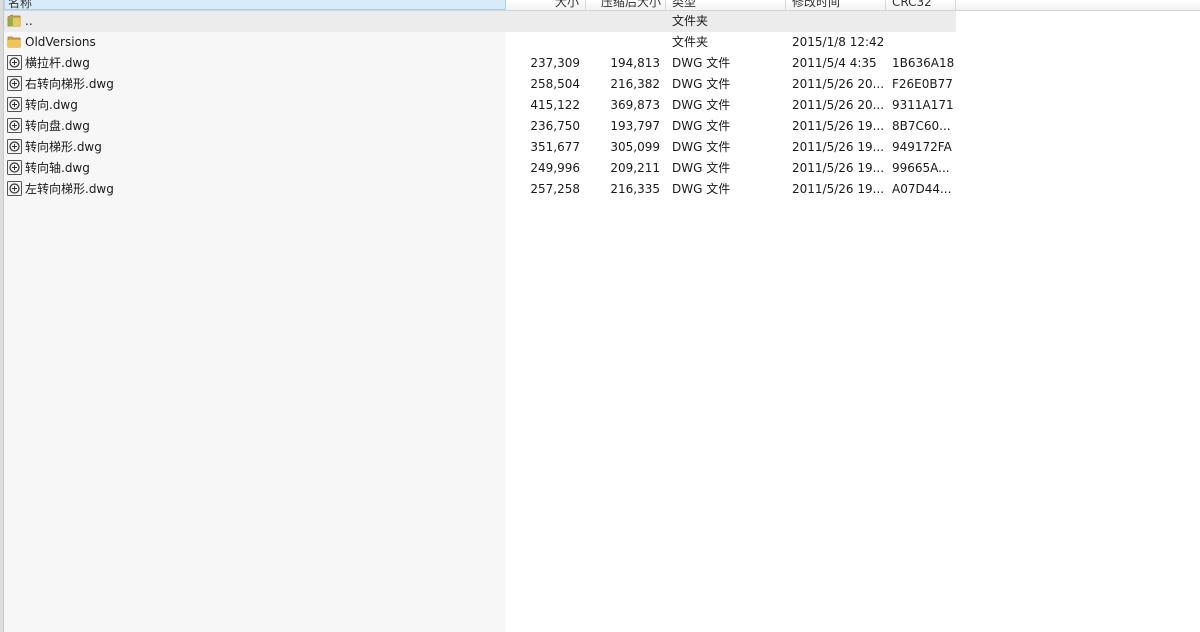 This screenshot has width=1200, height=632. What do you see at coordinates (838, 42) in the screenshot?
I see `file-modified-cell: 2015/1/8 12:42` at bounding box center [838, 42].